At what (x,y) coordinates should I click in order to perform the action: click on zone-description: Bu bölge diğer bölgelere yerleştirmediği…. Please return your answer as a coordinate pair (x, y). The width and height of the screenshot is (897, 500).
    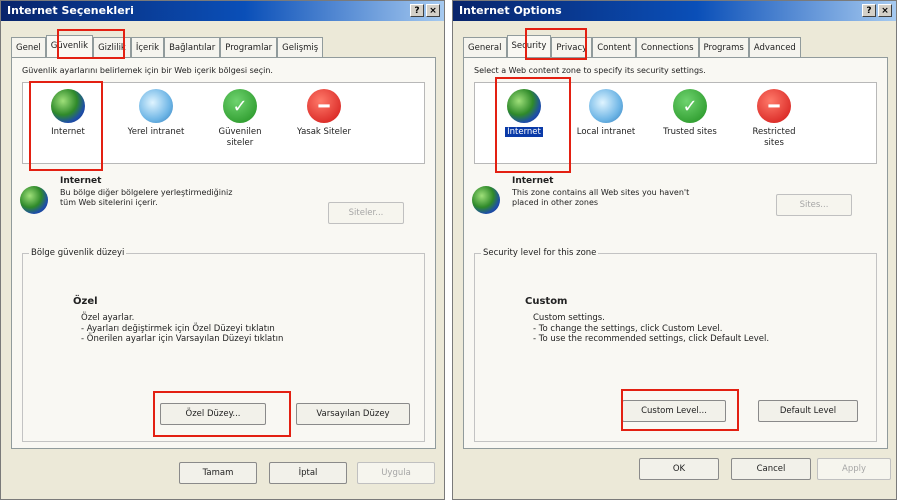
    Looking at the image, I should click on (146, 197).